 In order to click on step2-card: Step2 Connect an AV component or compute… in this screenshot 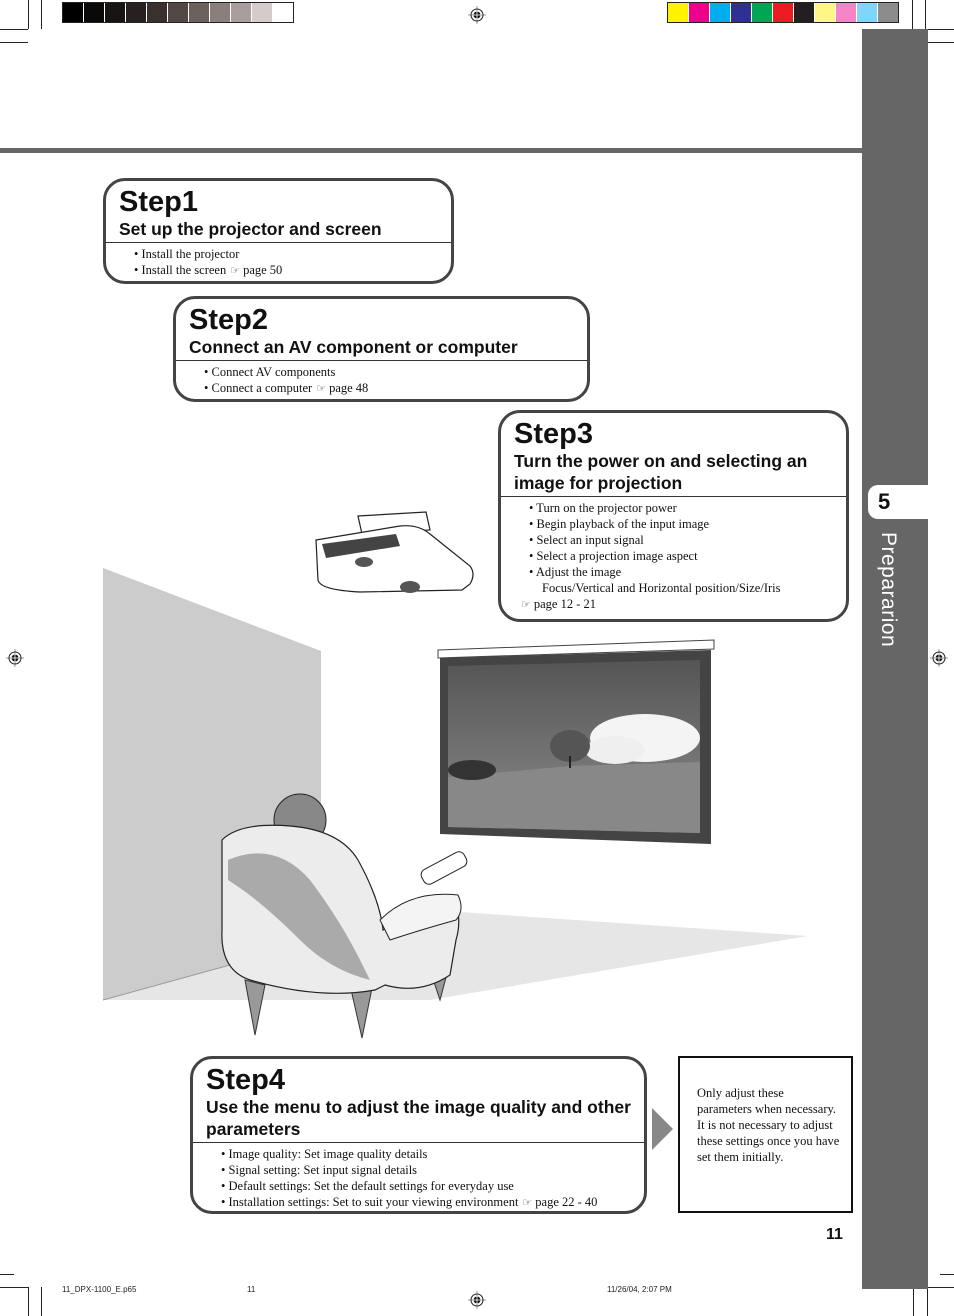, I will do `click(381, 349)`.